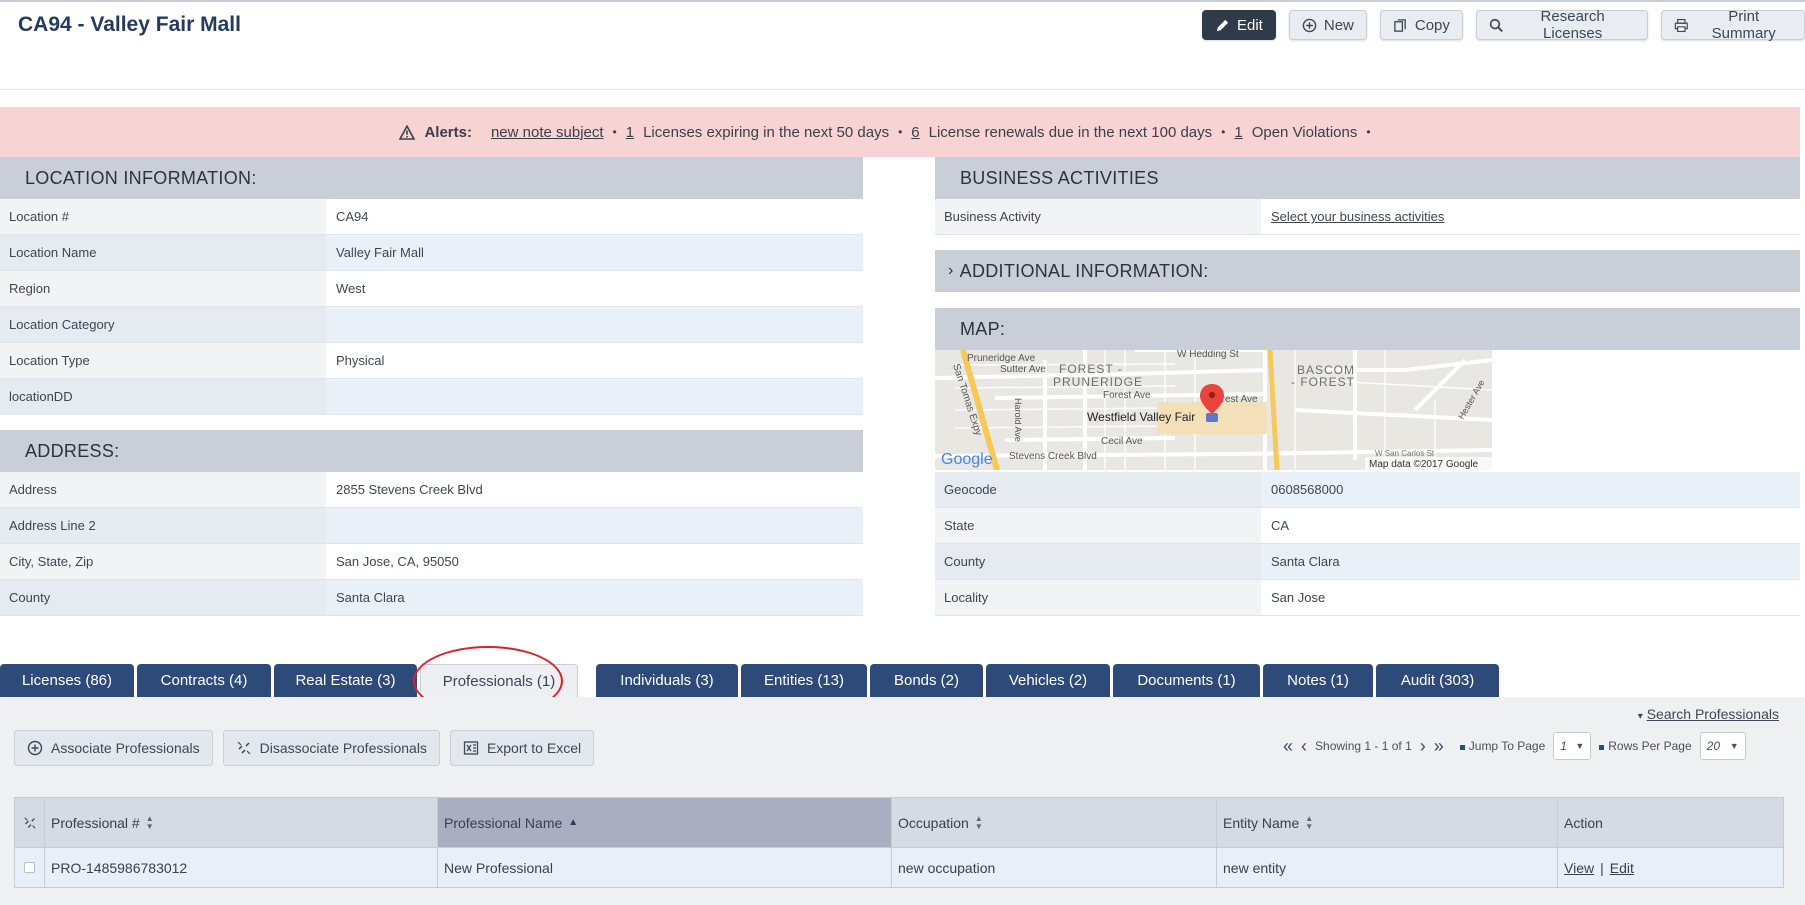 The image size is (1805, 905). What do you see at coordinates (163, 324) in the screenshot?
I see `location-category-key: Location Category` at bounding box center [163, 324].